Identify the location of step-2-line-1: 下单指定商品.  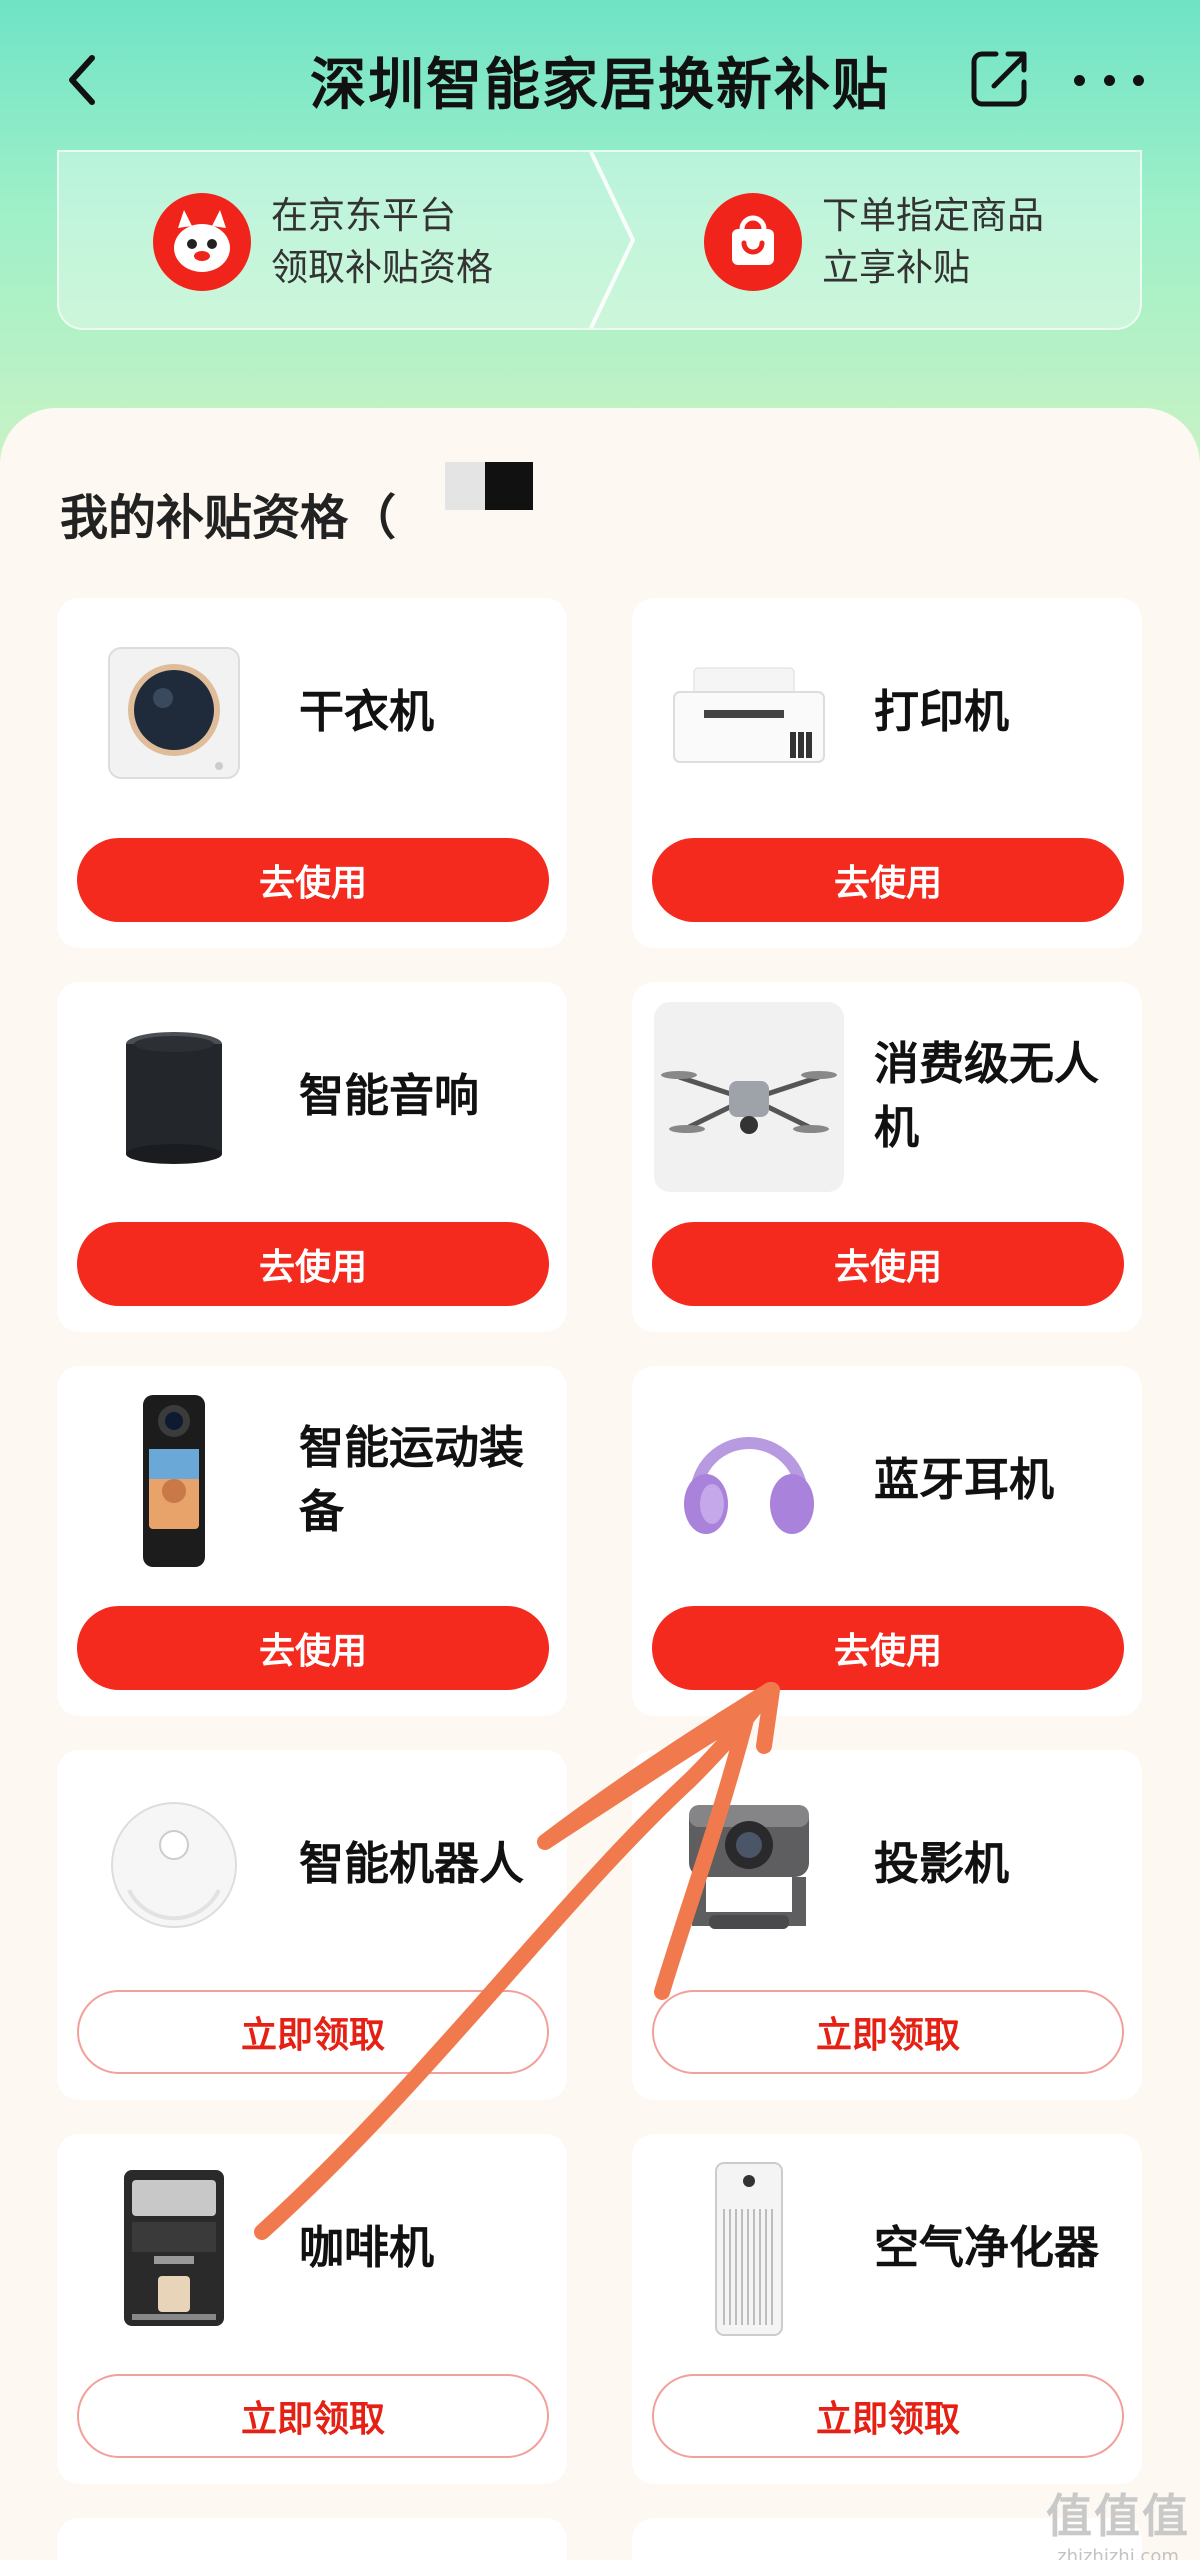
(933, 215).